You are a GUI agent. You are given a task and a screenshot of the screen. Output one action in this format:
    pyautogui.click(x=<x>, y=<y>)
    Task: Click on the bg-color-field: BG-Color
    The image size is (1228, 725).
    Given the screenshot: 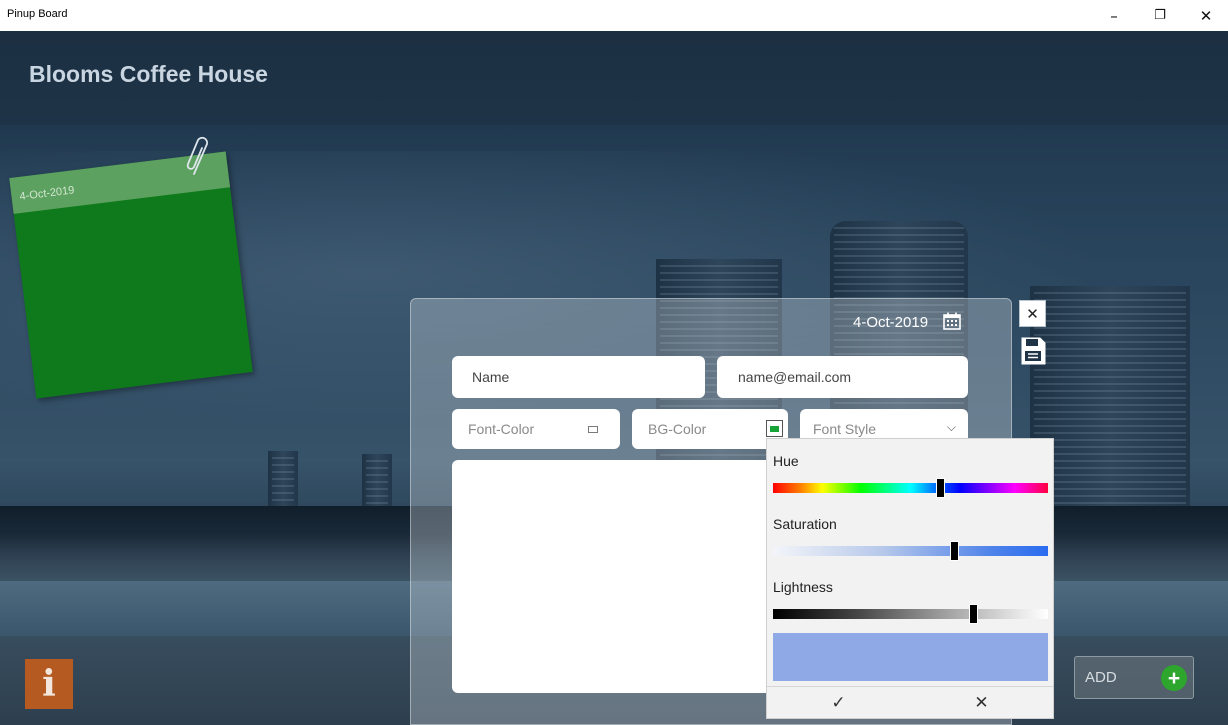 What is the action you would take?
    pyautogui.click(x=710, y=429)
    